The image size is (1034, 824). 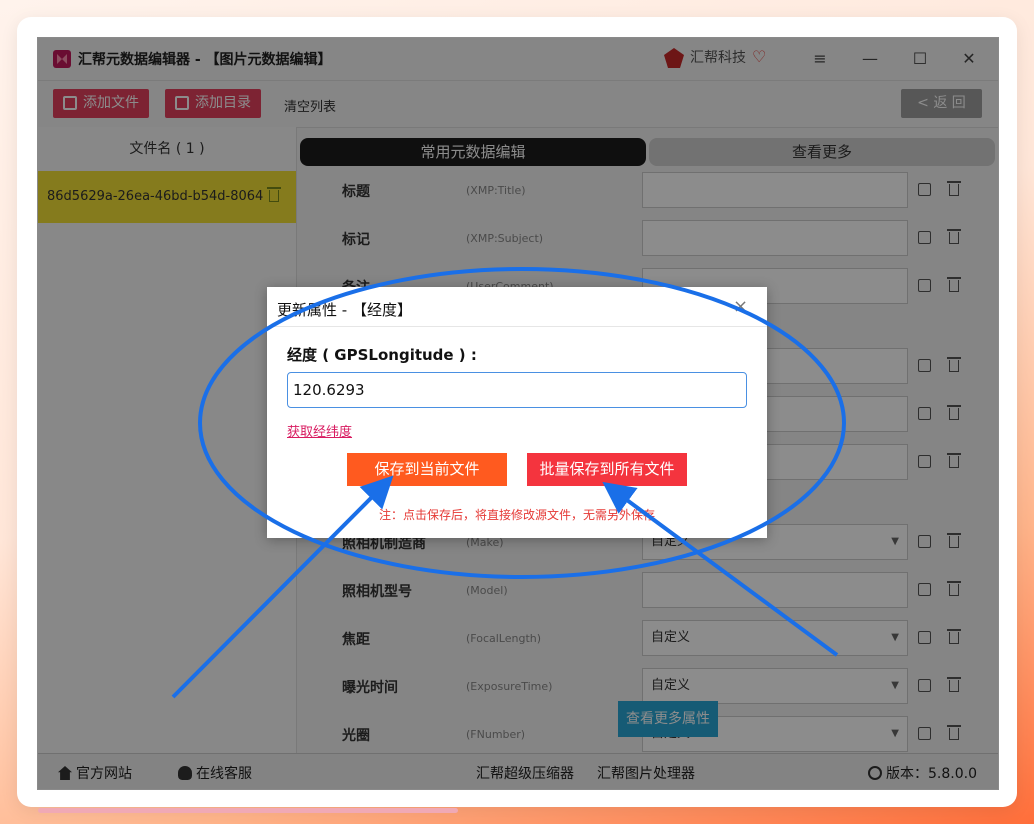 What do you see at coordinates (344, 310) in the screenshot?
I see `dialog-title: 更新属性 - 【经度】` at bounding box center [344, 310].